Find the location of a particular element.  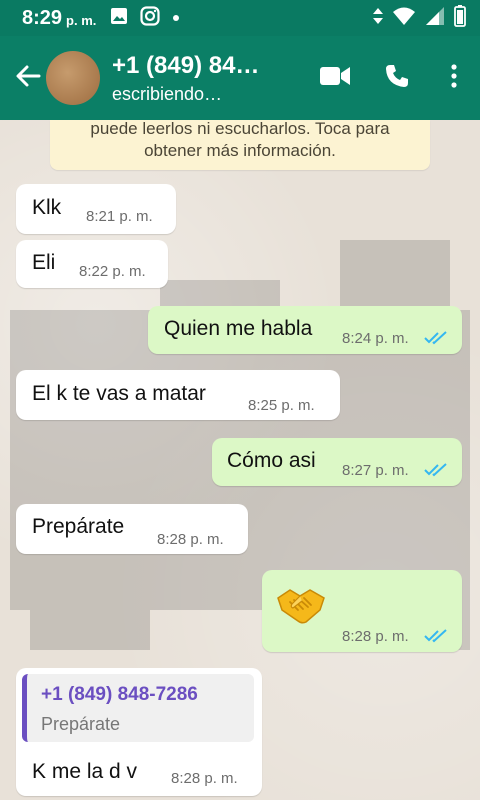

message-text: K me la d v is located at coordinates (85, 771).